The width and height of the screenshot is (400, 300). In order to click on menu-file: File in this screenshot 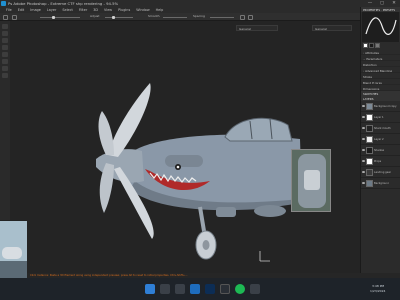, I will do `click(9, 10)`.